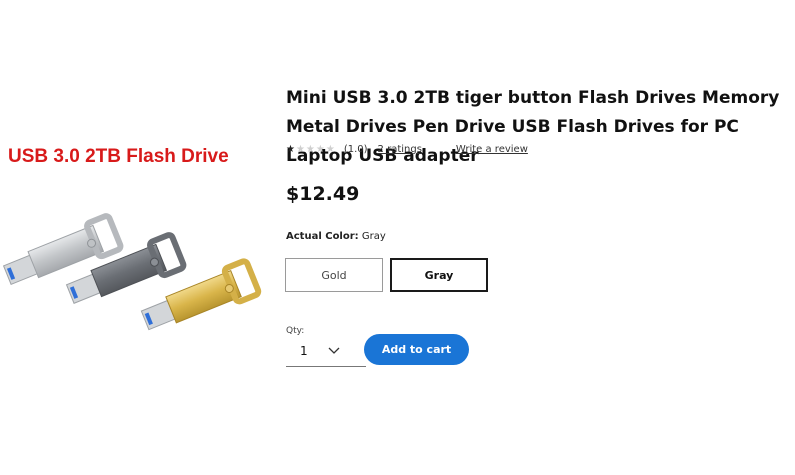  What do you see at coordinates (373, 236) in the screenshot?
I see `selected-color: Gray` at bounding box center [373, 236].